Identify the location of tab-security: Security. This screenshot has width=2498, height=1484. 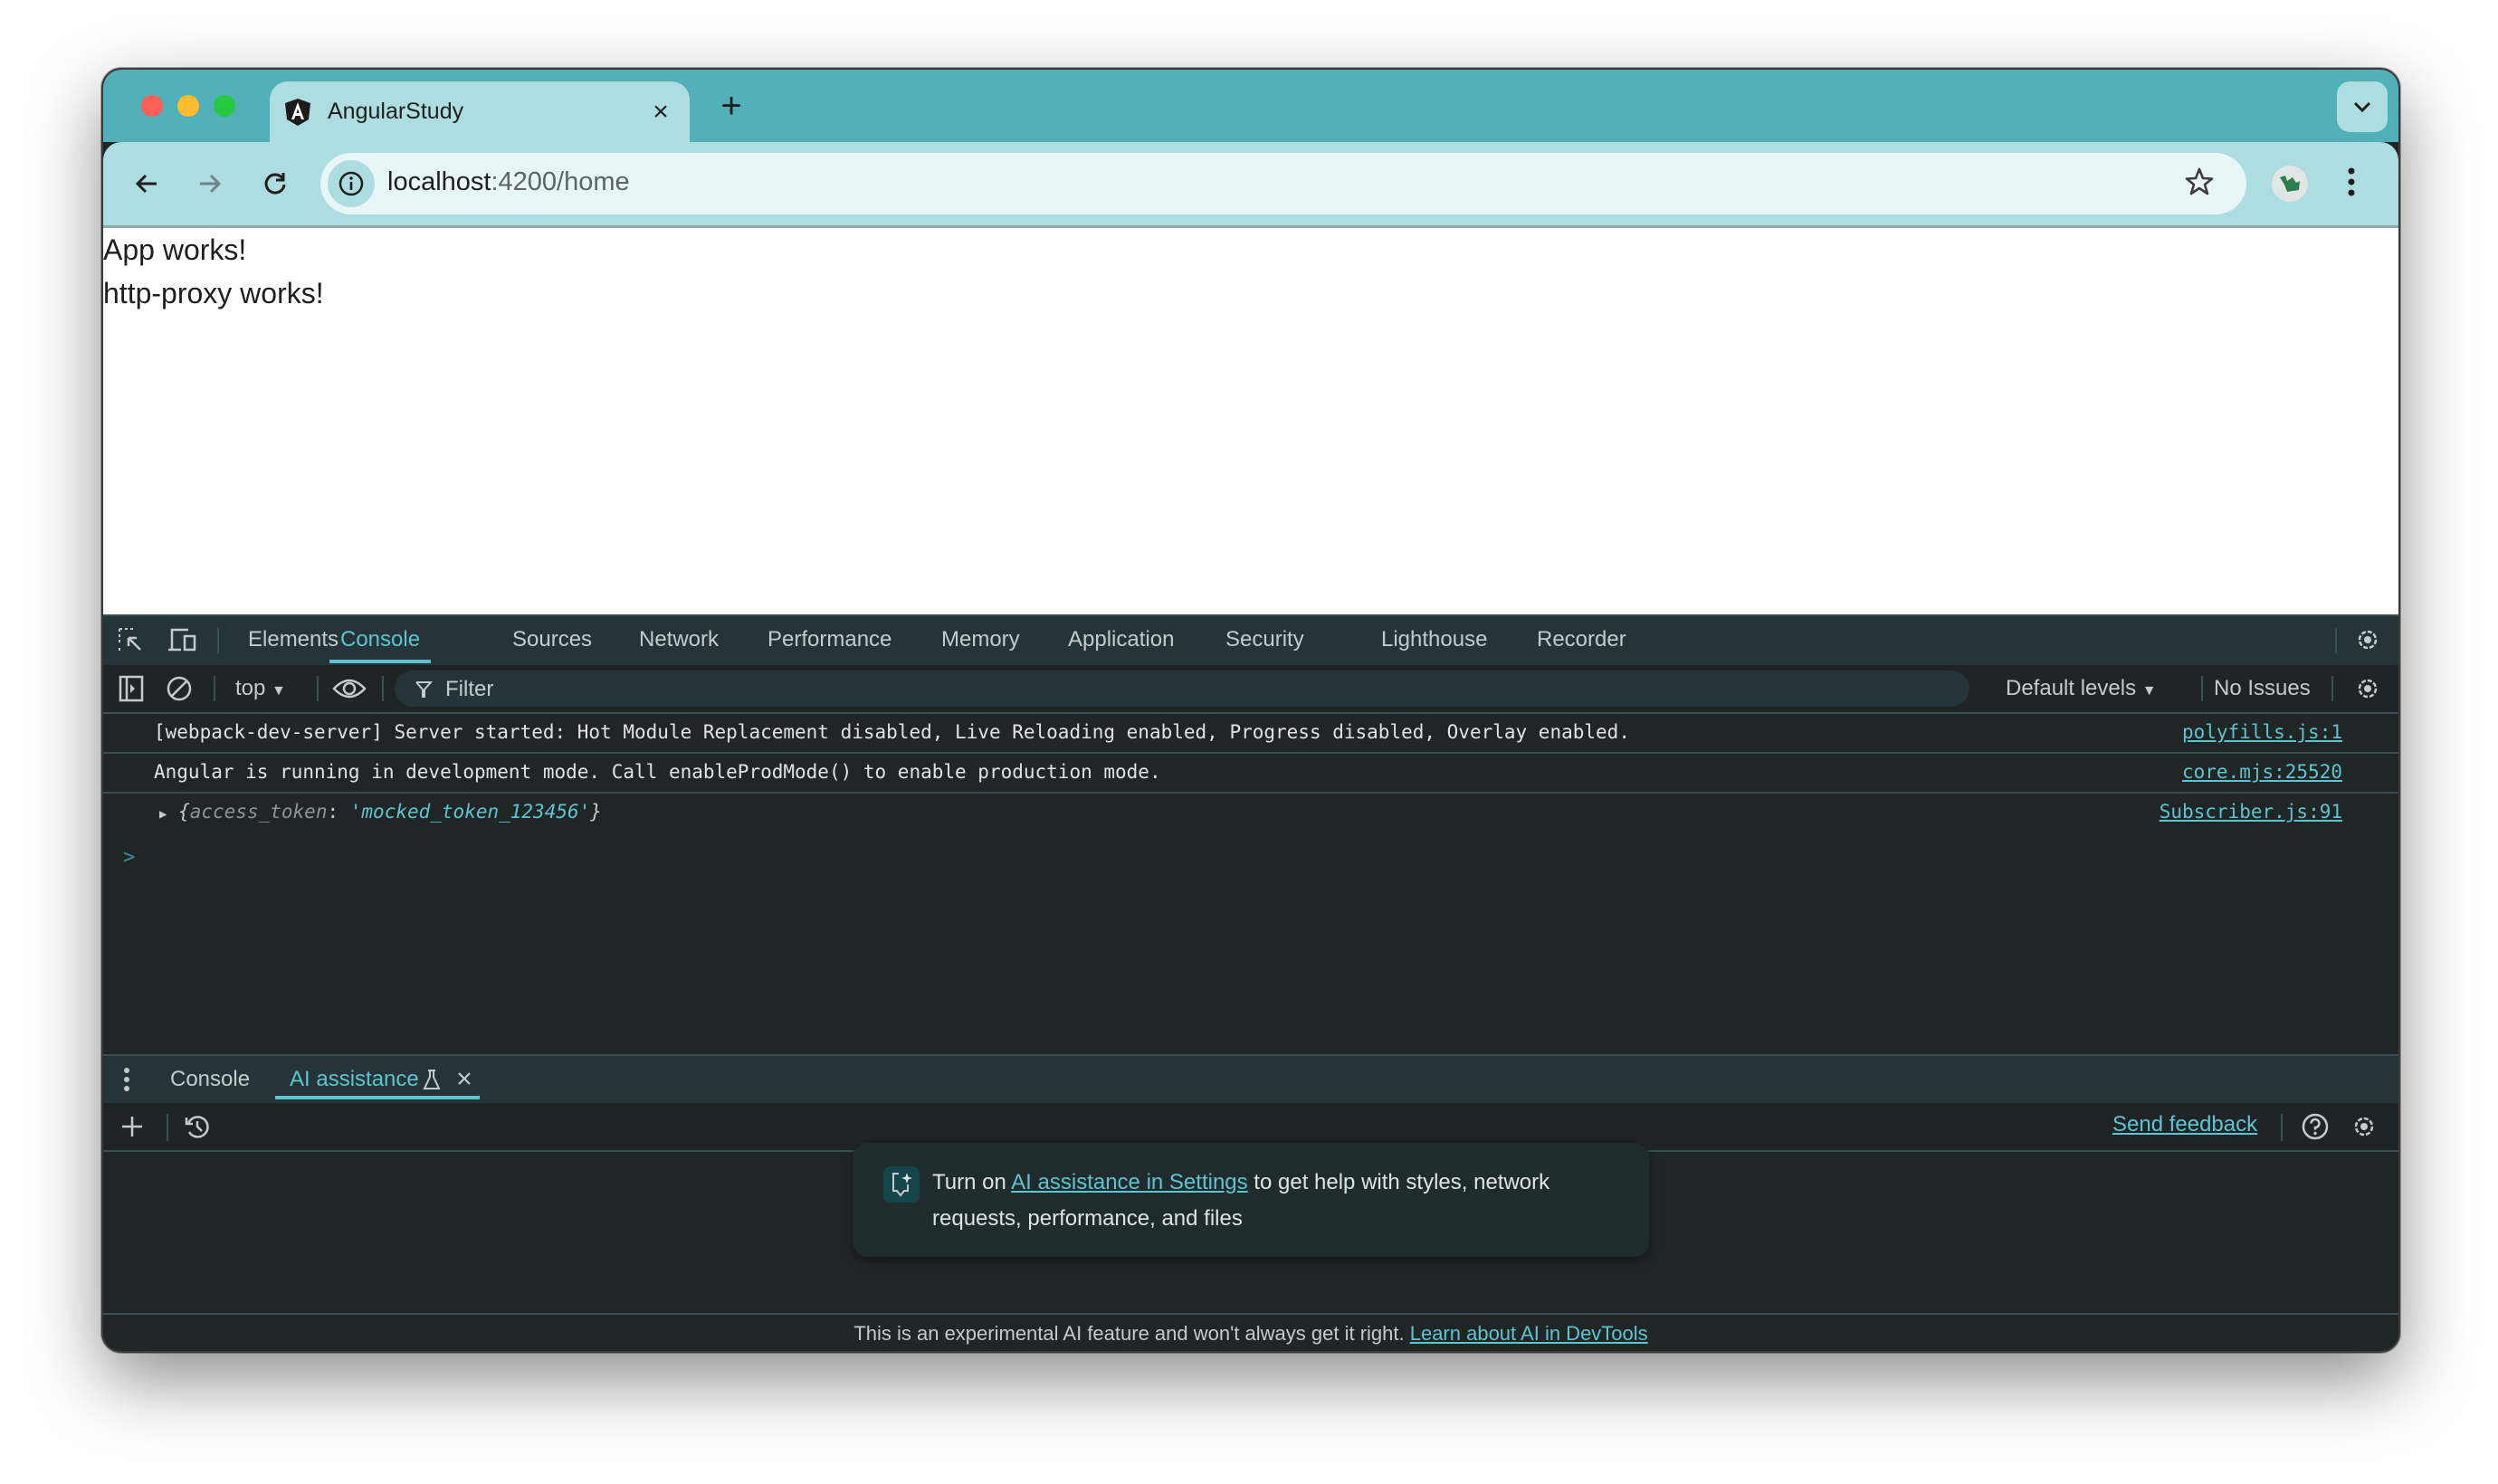
(1264, 639).